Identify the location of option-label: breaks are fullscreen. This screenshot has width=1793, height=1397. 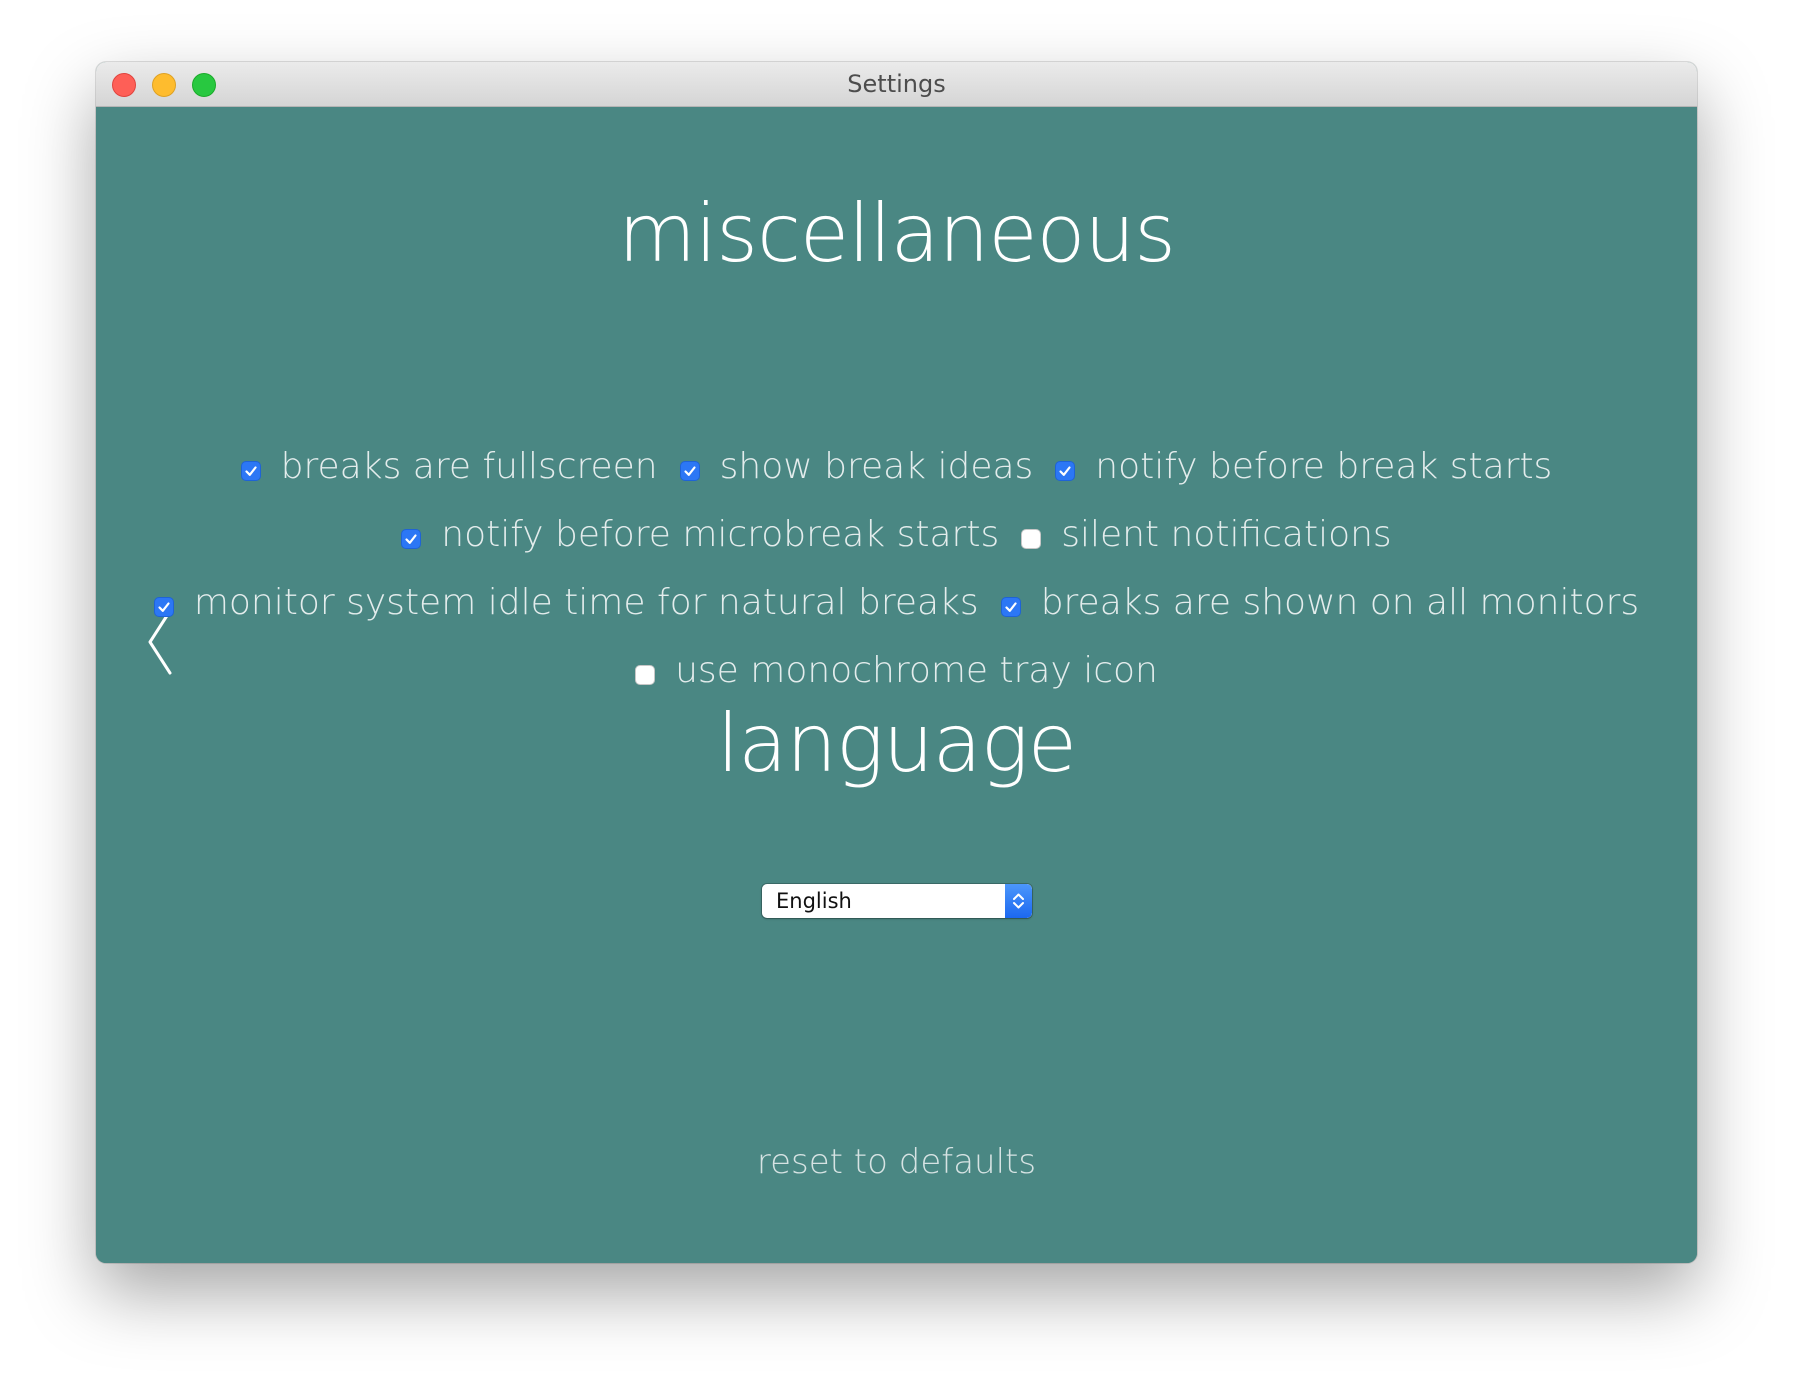
(469, 466).